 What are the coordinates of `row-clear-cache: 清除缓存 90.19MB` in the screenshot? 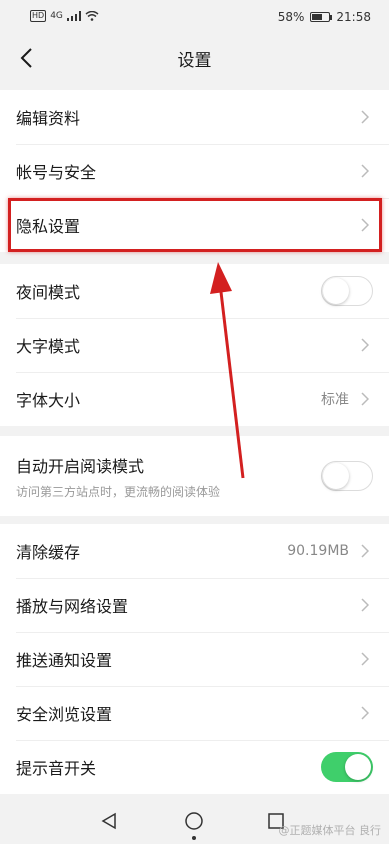 It's located at (194, 551).